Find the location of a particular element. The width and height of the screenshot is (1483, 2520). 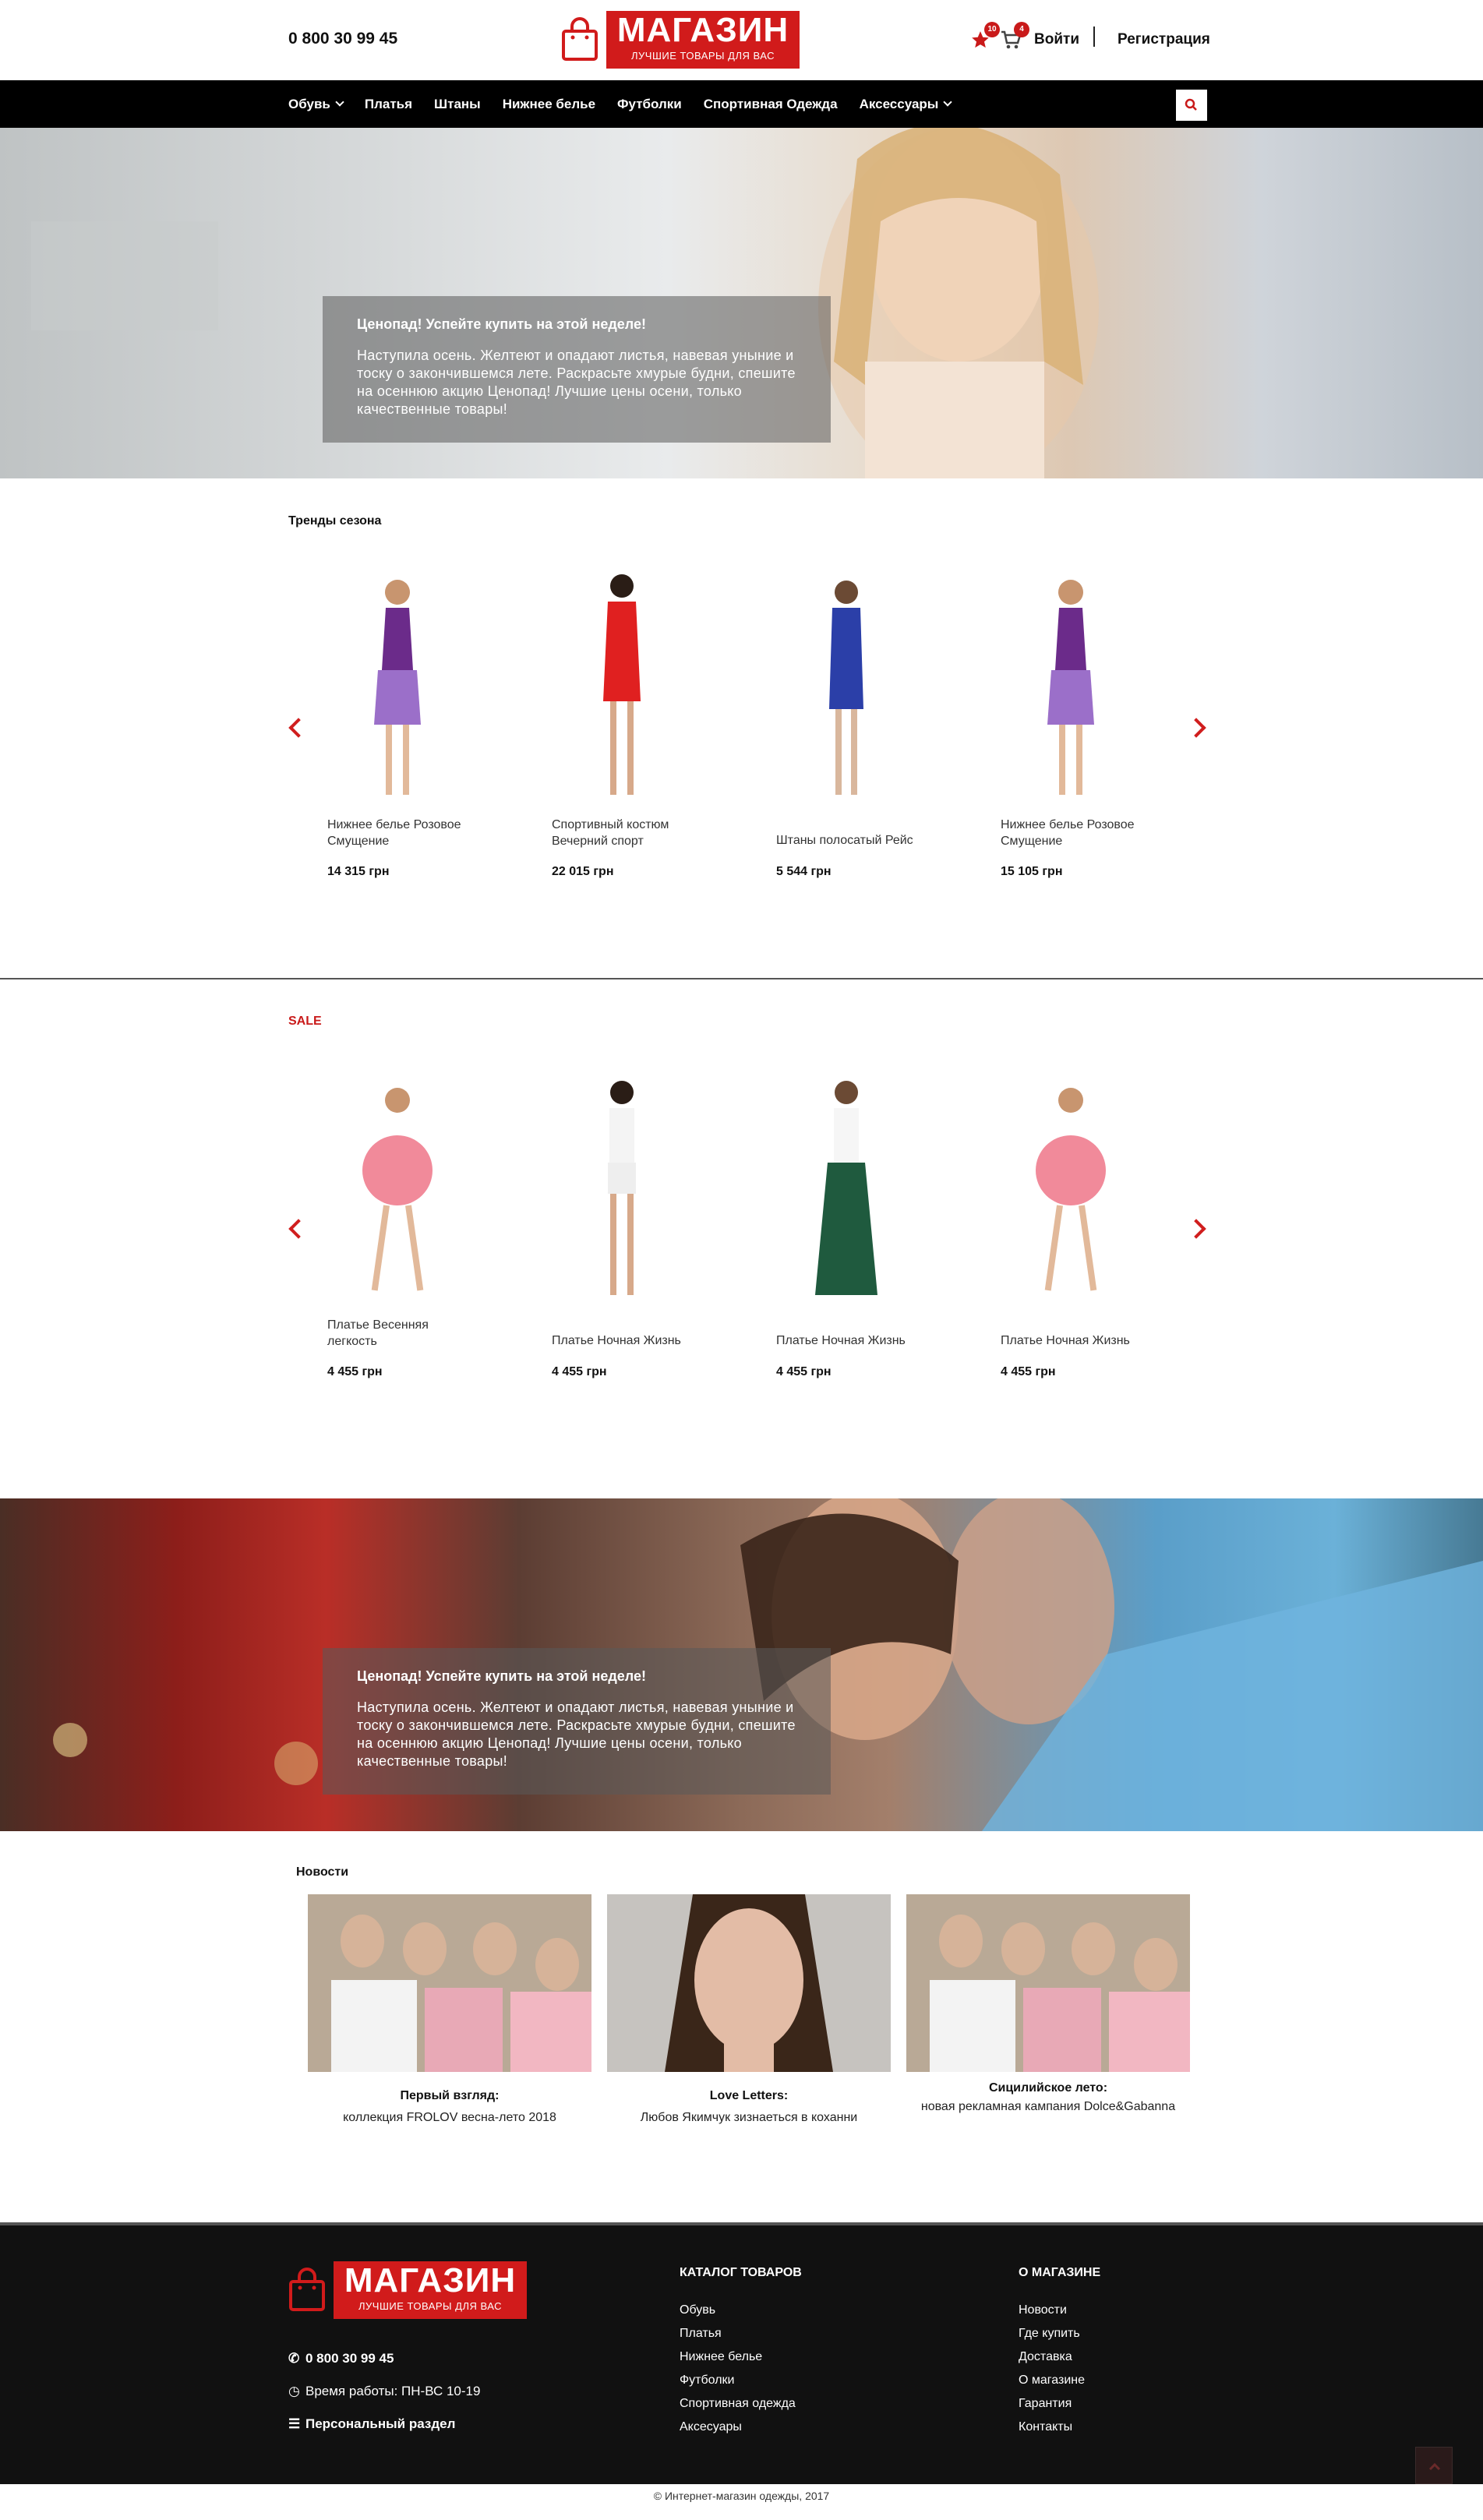

nav-item-label: Футболки is located at coordinates (649, 104).